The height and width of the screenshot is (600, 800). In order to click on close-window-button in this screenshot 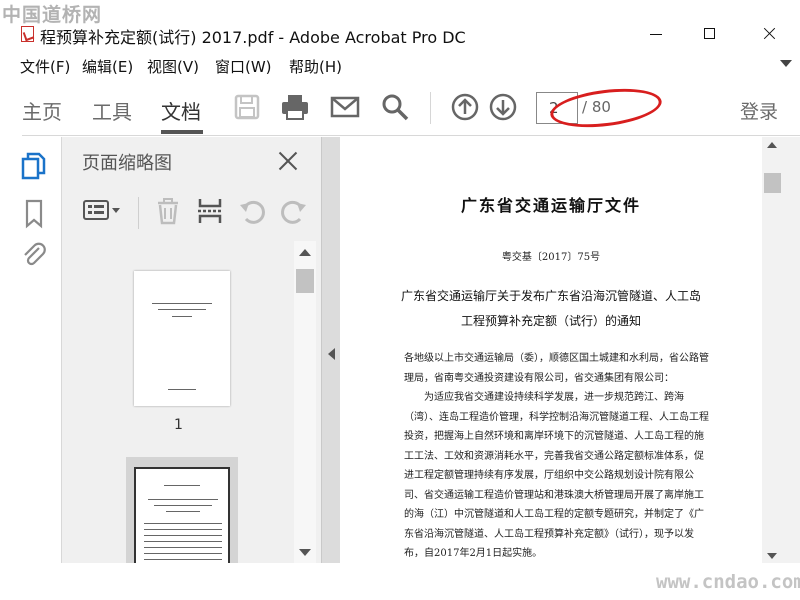, I will do `click(769, 34)`.